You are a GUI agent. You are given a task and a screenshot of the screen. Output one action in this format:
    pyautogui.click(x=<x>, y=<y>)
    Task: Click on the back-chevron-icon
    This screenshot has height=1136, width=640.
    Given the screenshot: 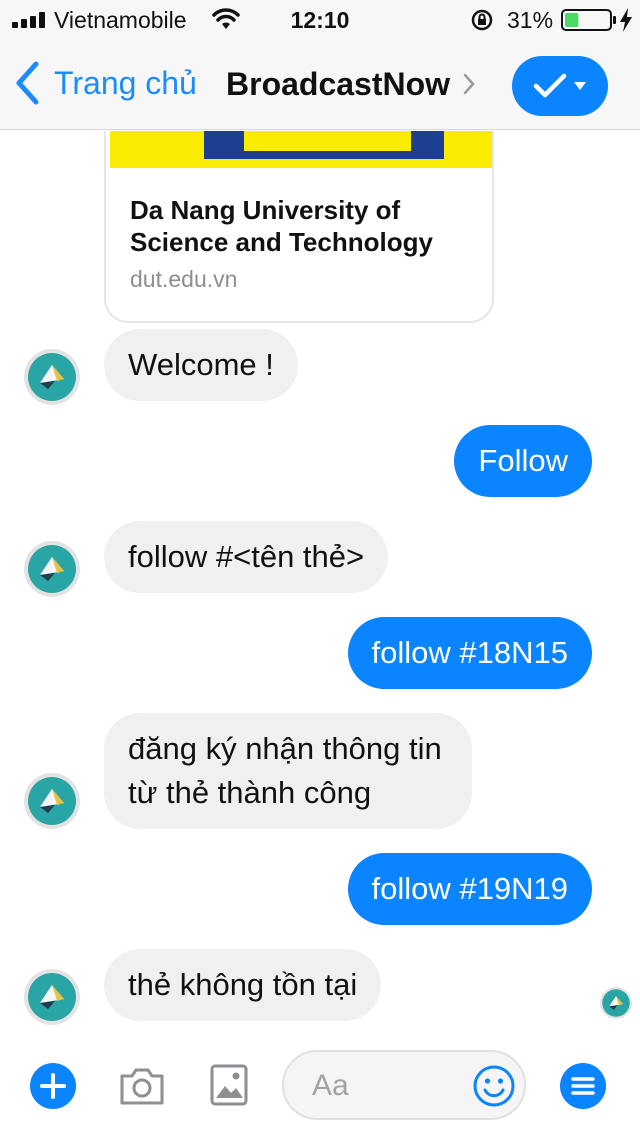 What is the action you would take?
    pyautogui.click(x=27, y=83)
    